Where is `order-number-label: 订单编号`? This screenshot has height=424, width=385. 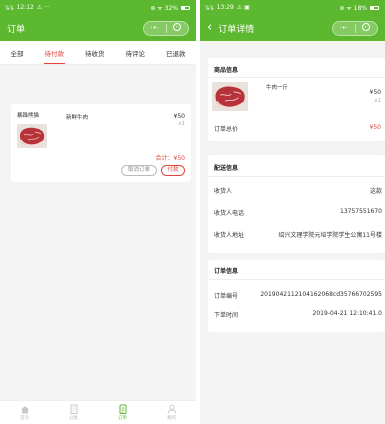 order-number-label: 订单编号 is located at coordinates (226, 296).